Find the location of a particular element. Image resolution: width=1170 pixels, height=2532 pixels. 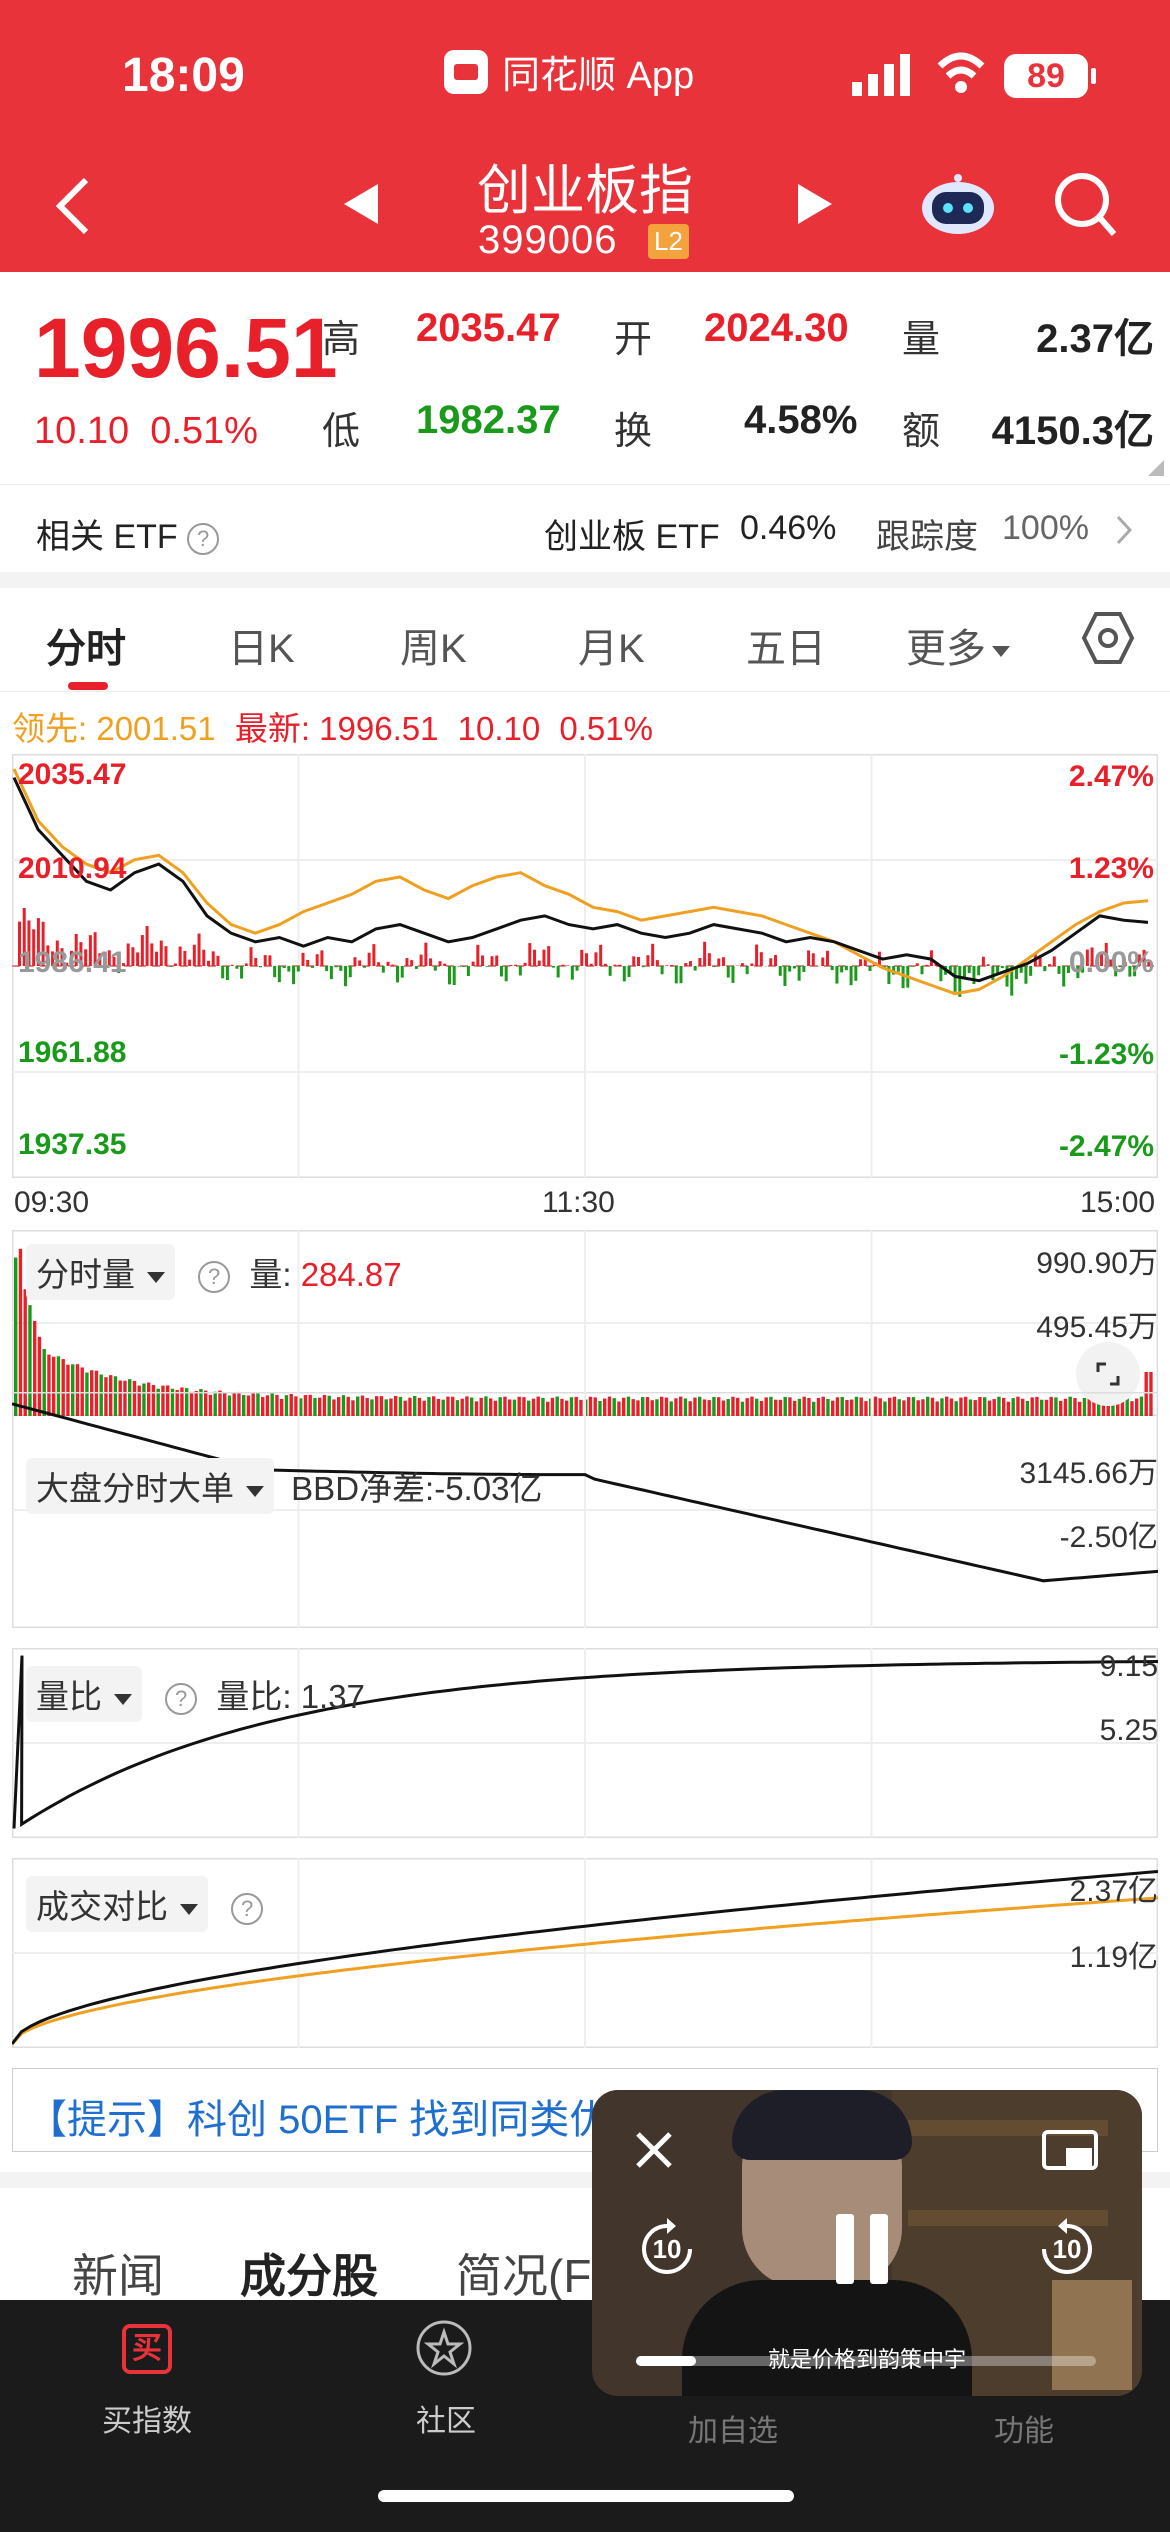

compare-panel-header: 成交对比 ? is located at coordinates (145, 1904).